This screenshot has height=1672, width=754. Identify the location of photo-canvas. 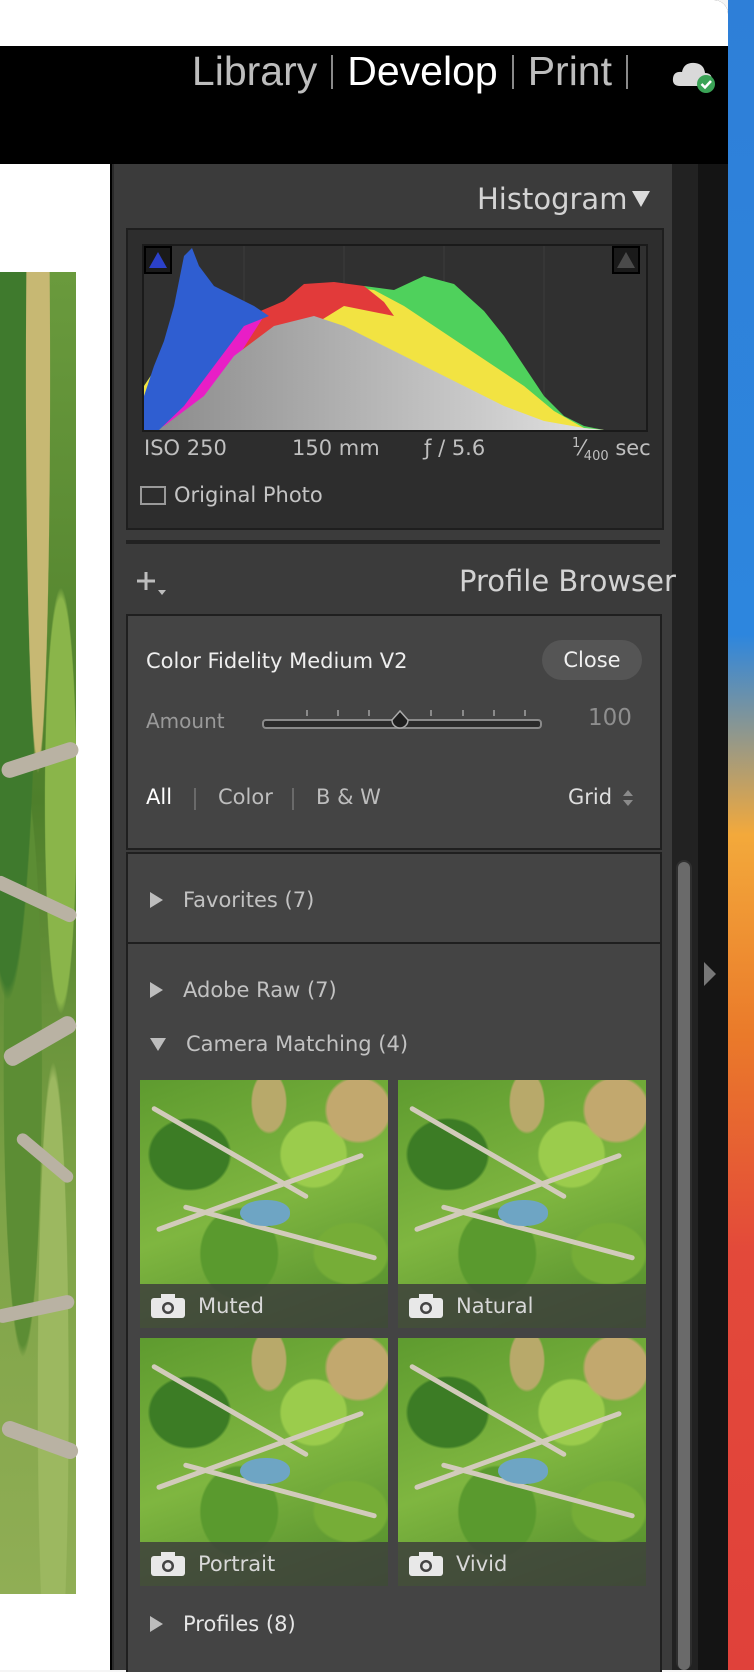
(55, 917).